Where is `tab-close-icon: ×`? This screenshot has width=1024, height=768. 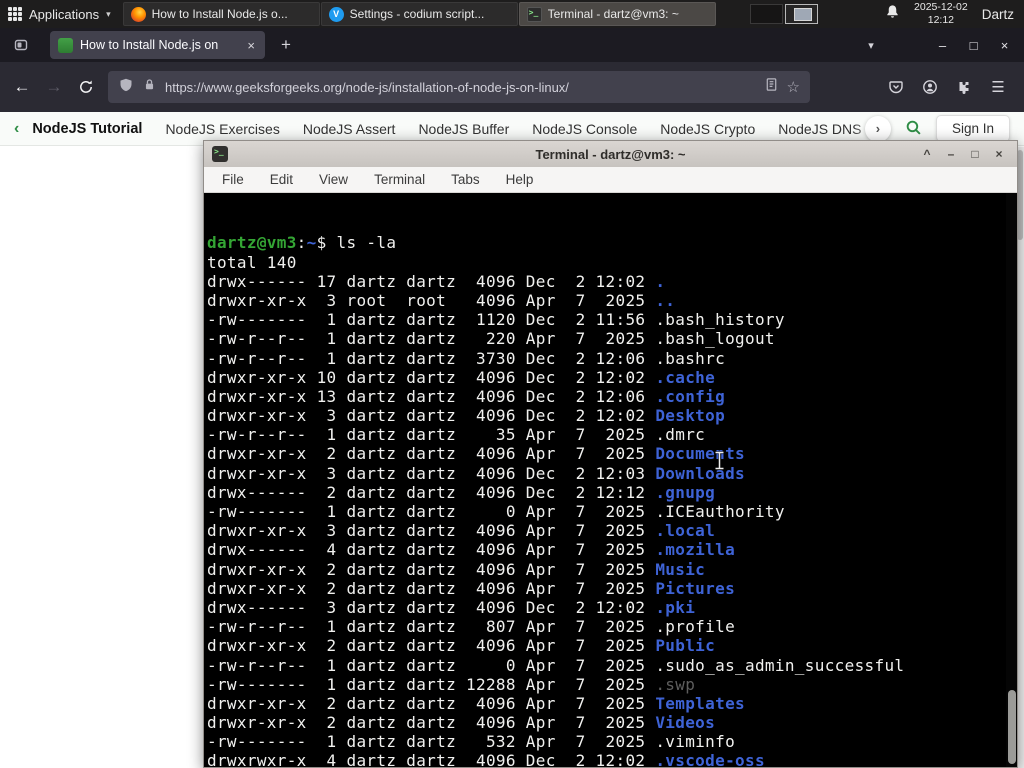
tab-close-icon: × is located at coordinates (251, 45).